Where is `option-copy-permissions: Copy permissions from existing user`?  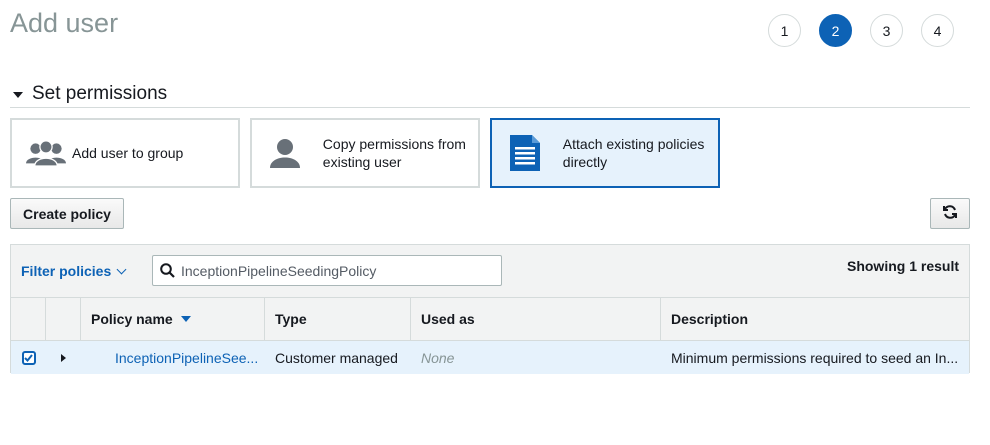 option-copy-permissions: Copy permissions from existing user is located at coordinates (365, 153).